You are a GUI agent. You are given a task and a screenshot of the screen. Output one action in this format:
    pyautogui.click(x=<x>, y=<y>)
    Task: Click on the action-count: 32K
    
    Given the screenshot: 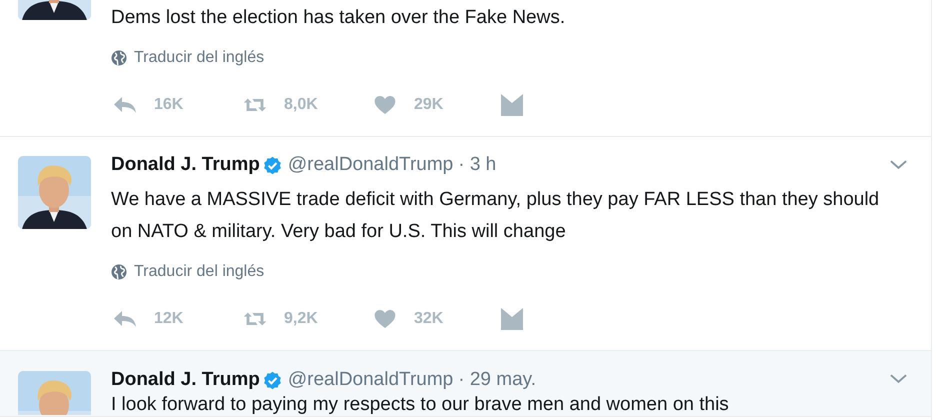 What is the action you would take?
    pyautogui.click(x=429, y=319)
    